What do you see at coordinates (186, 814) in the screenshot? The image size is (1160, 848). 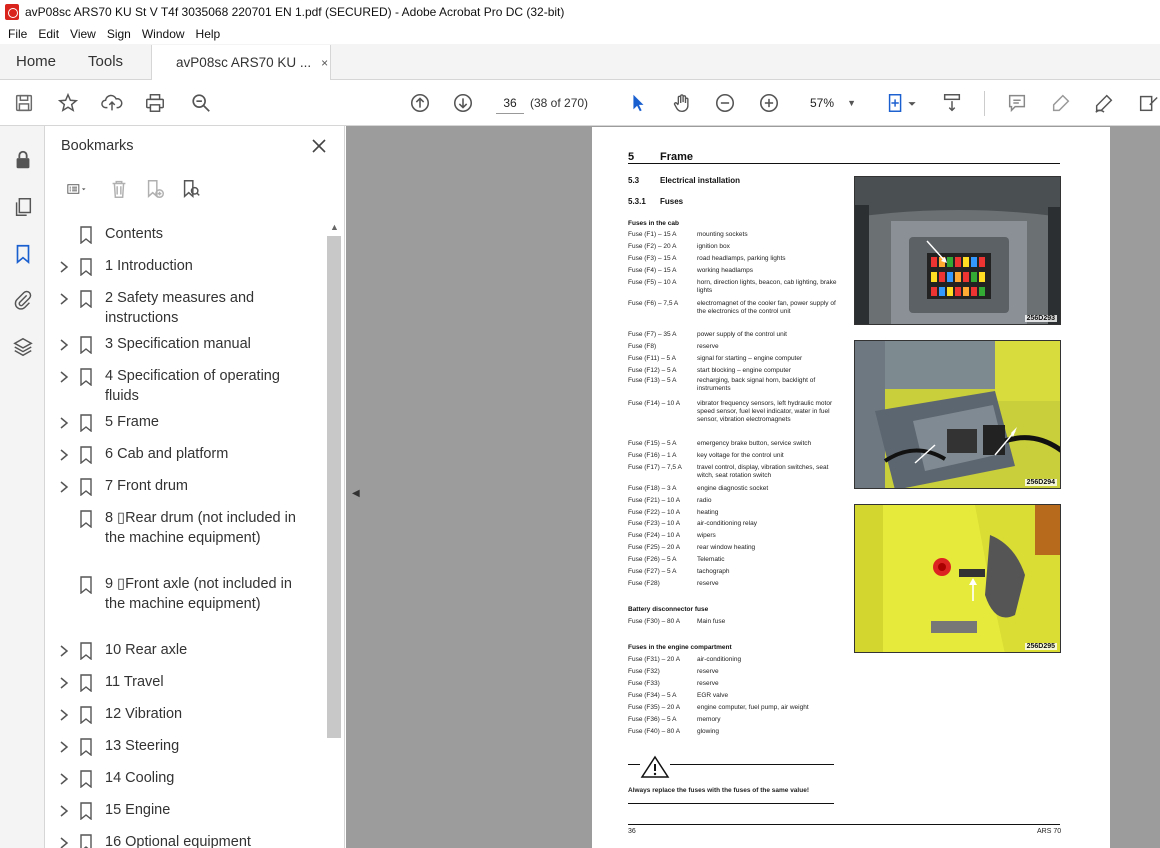 I see `bookmark-item: 15 Engine` at bounding box center [186, 814].